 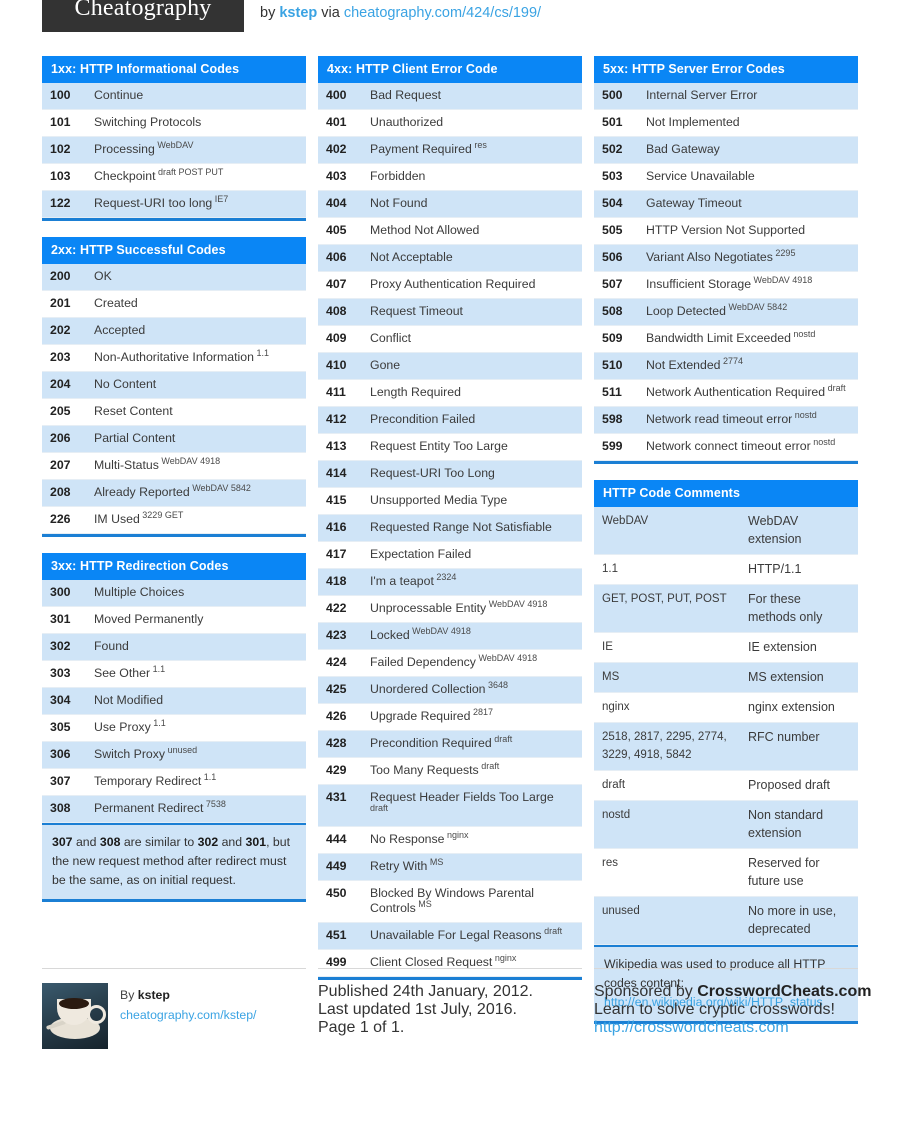 I want to click on table-row: 428 Precondition Required draft, so click(x=450, y=744).